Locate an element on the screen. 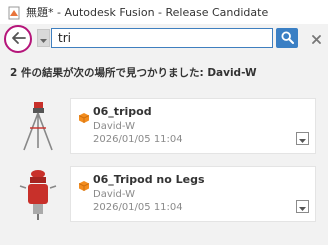  tripod-thumbnail is located at coordinates (38, 126).